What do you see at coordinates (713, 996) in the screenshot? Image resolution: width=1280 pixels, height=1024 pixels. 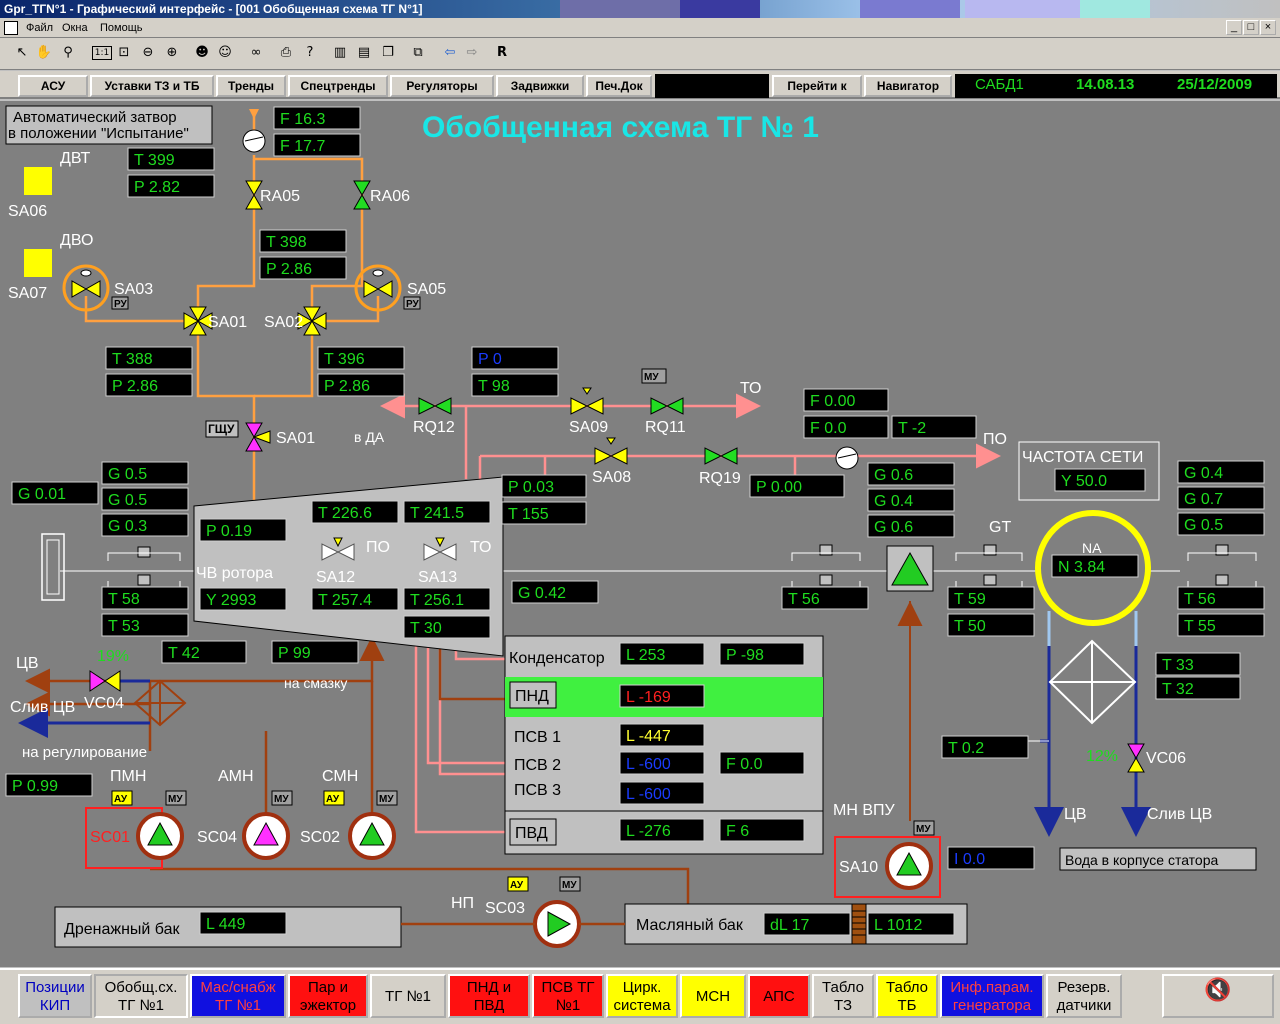 I see `msn-button: МСН` at bounding box center [713, 996].